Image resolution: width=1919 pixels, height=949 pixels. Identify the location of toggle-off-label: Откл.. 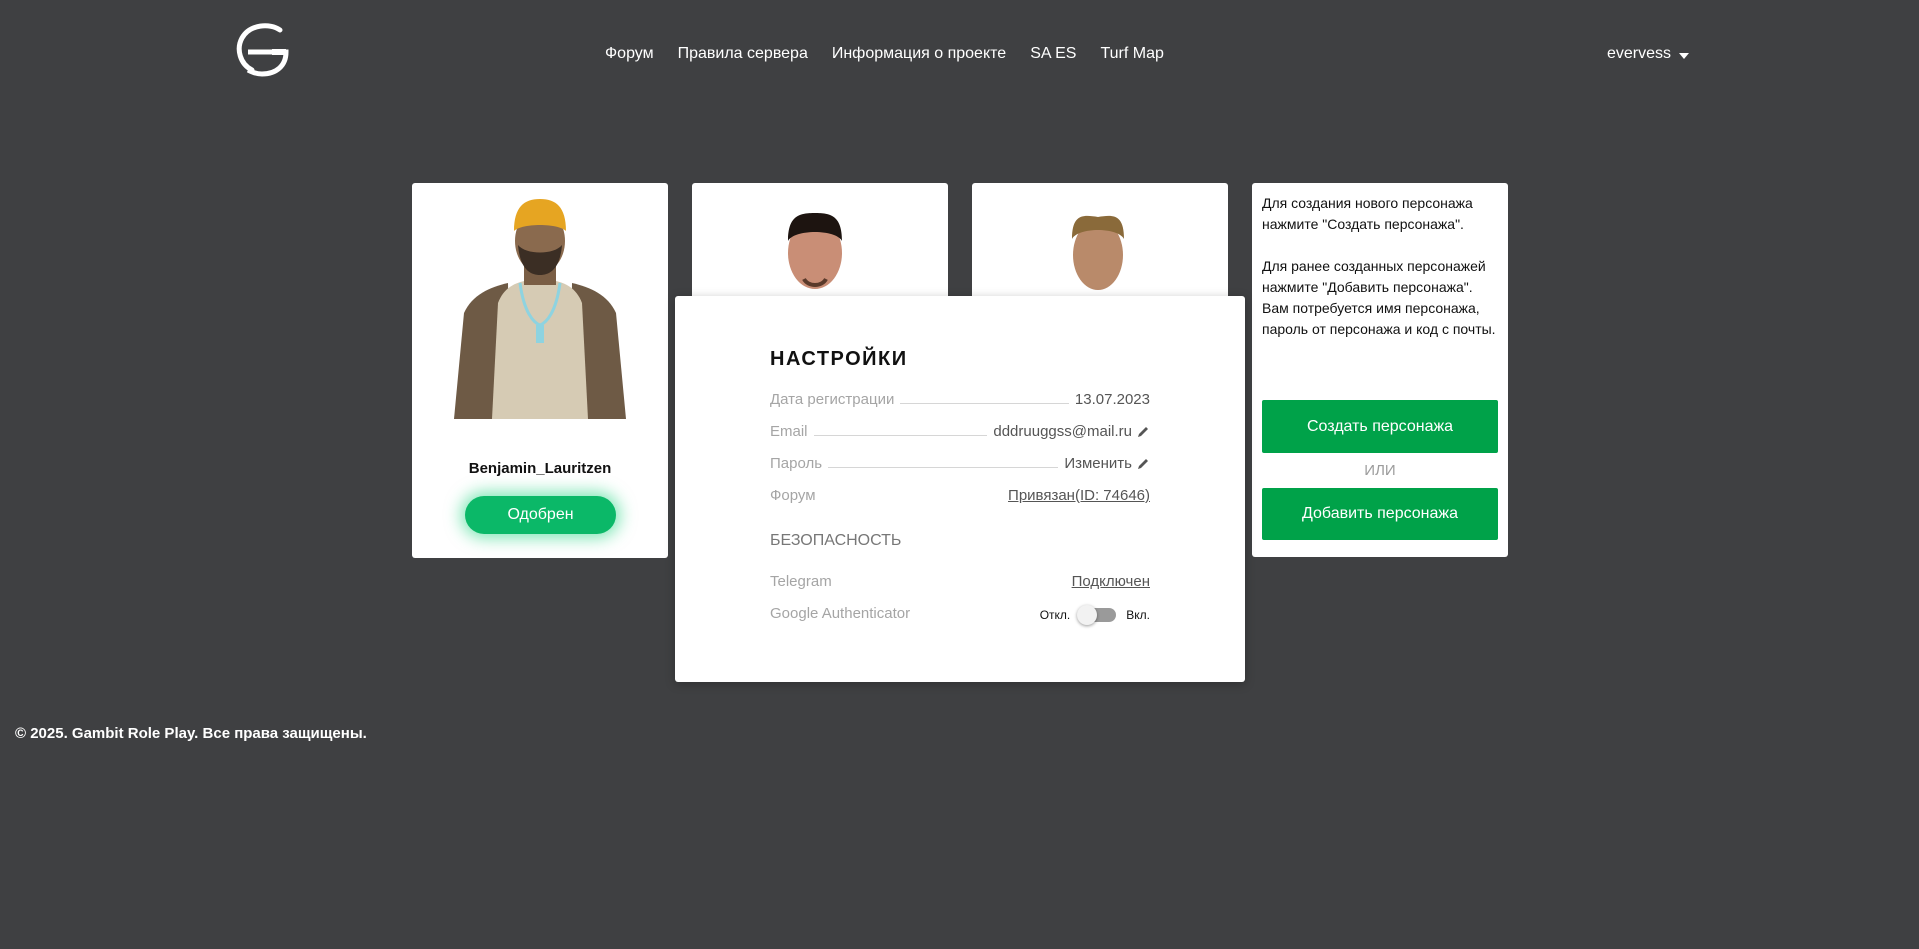
(1055, 615).